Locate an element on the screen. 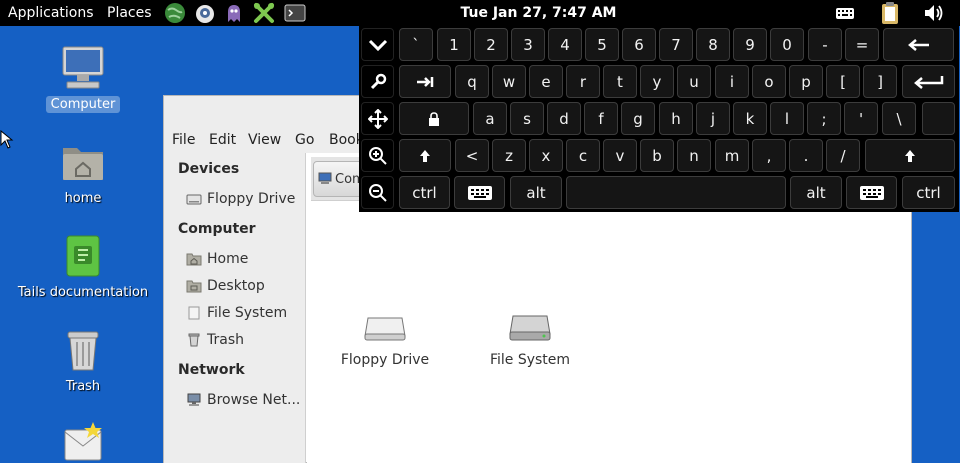 This screenshot has width=960, height=463. key-3: 3 is located at coordinates (528, 44).